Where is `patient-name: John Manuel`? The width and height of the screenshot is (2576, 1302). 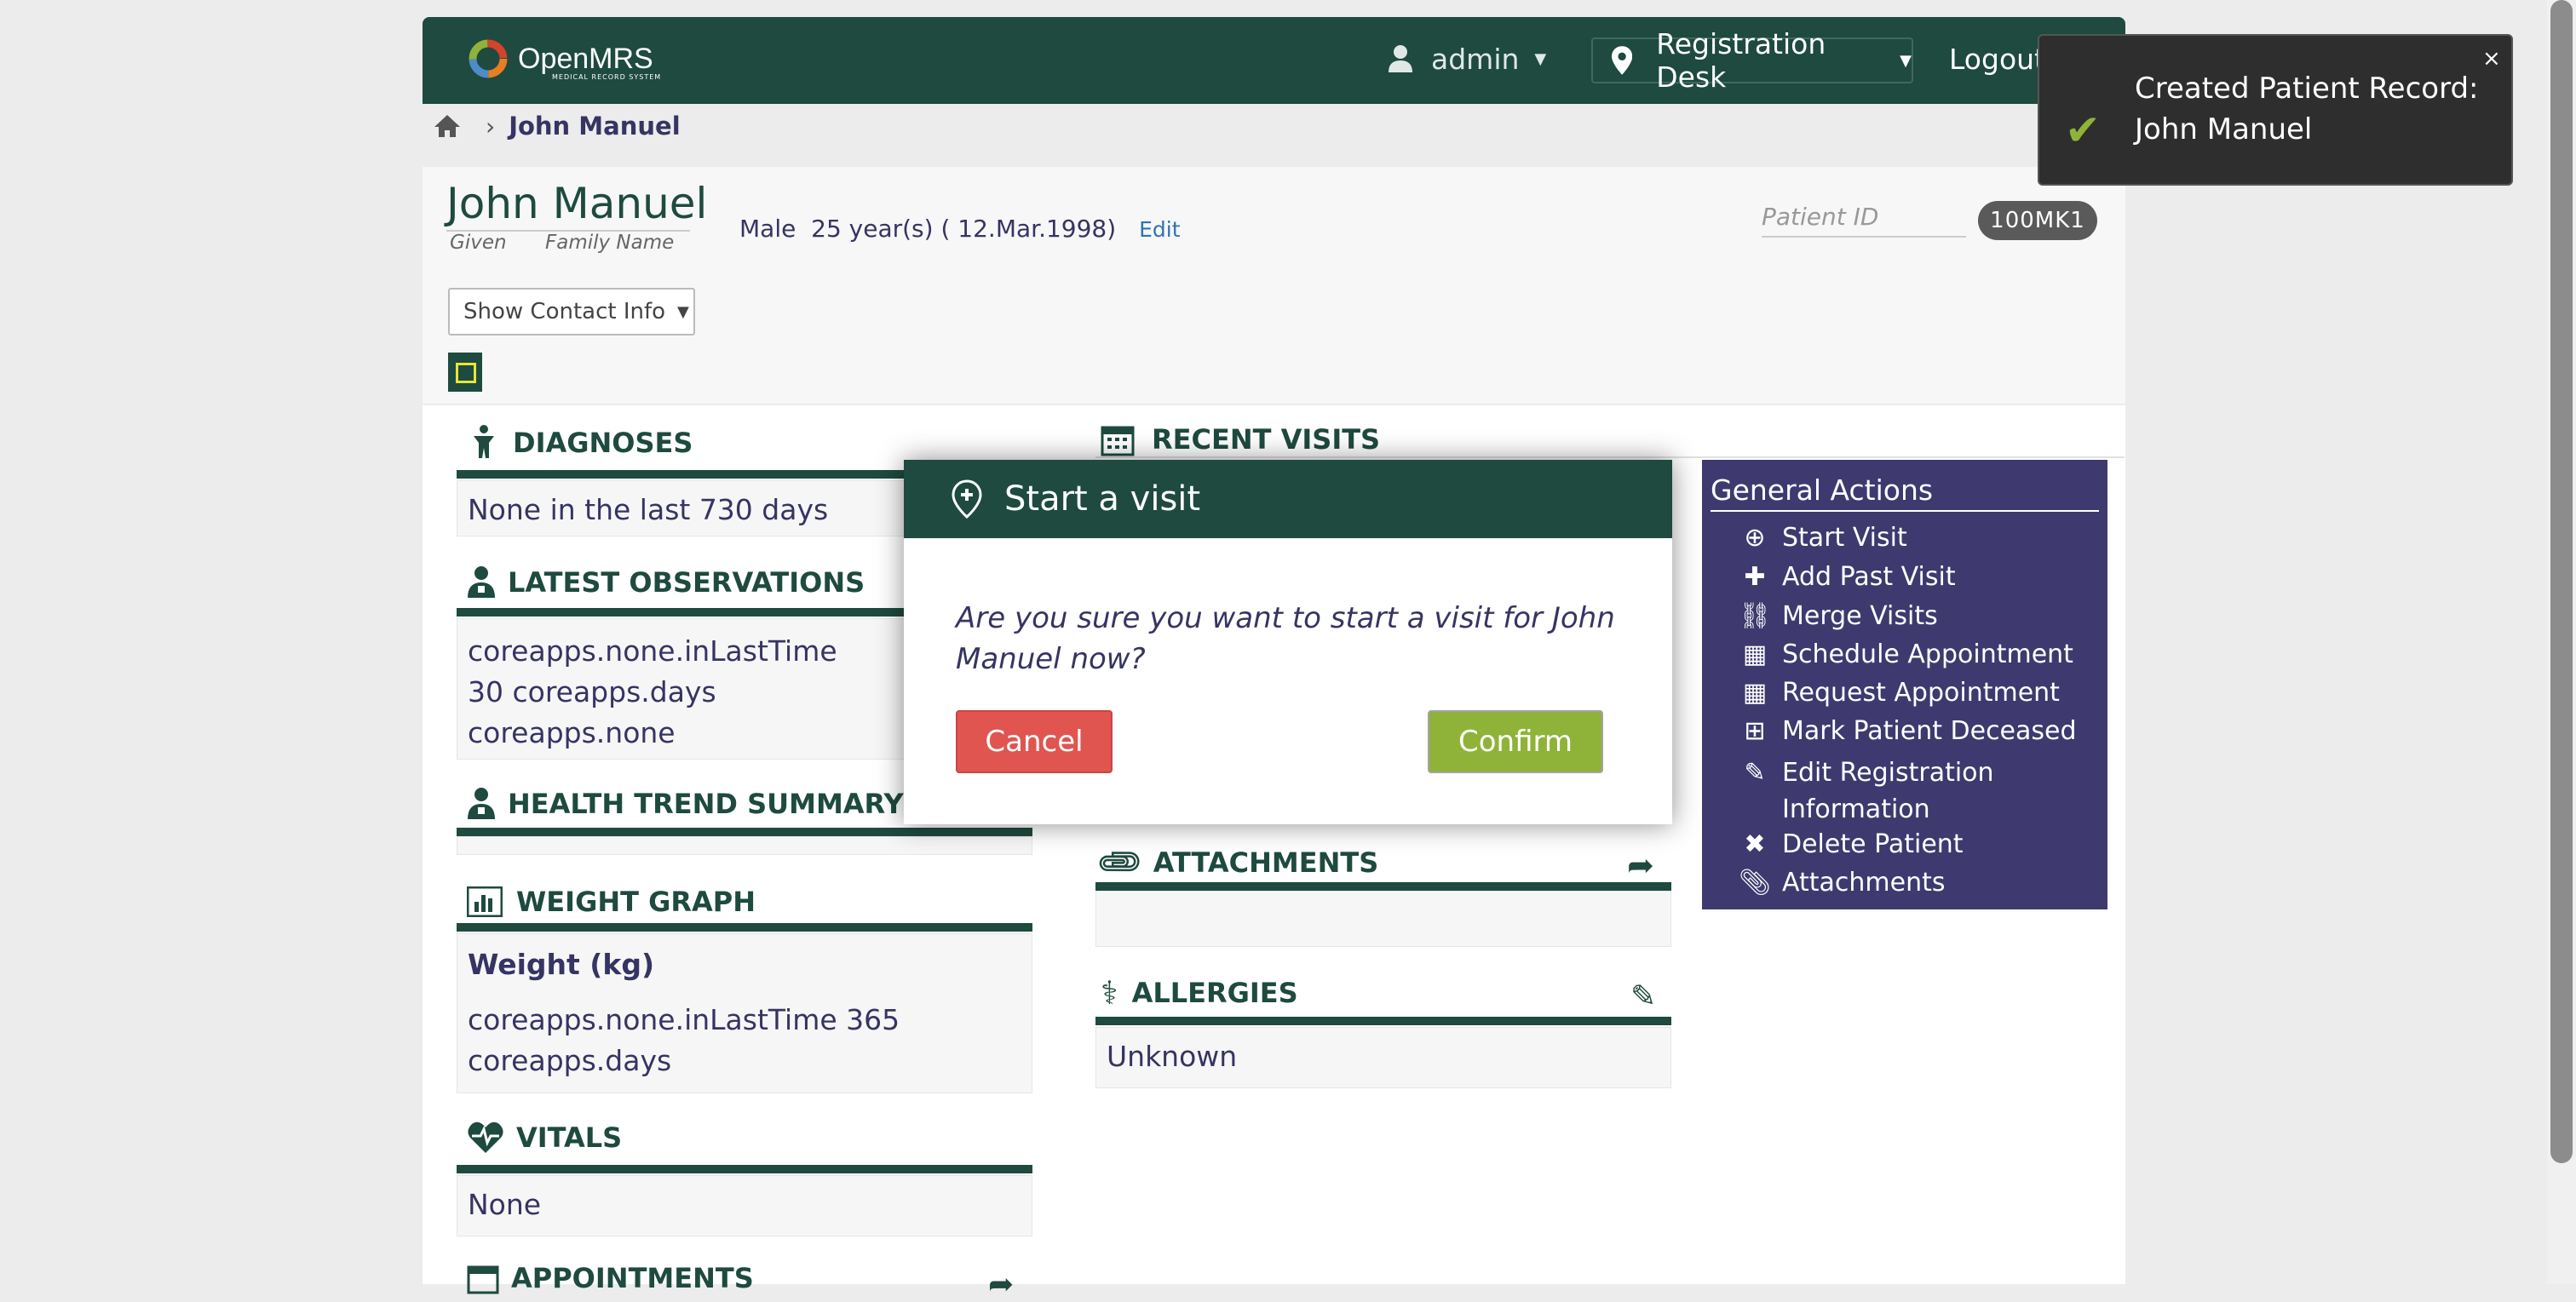 patient-name: John Manuel is located at coordinates (577, 203).